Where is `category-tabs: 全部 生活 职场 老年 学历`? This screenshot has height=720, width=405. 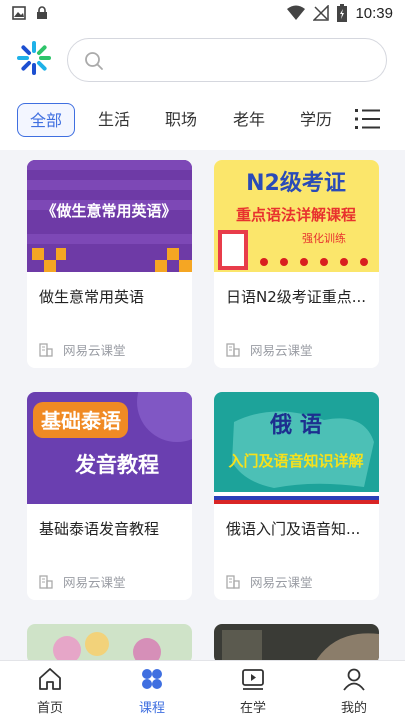
category-tabs: 全部 生活 职场 老年 学历 is located at coordinates (202, 122).